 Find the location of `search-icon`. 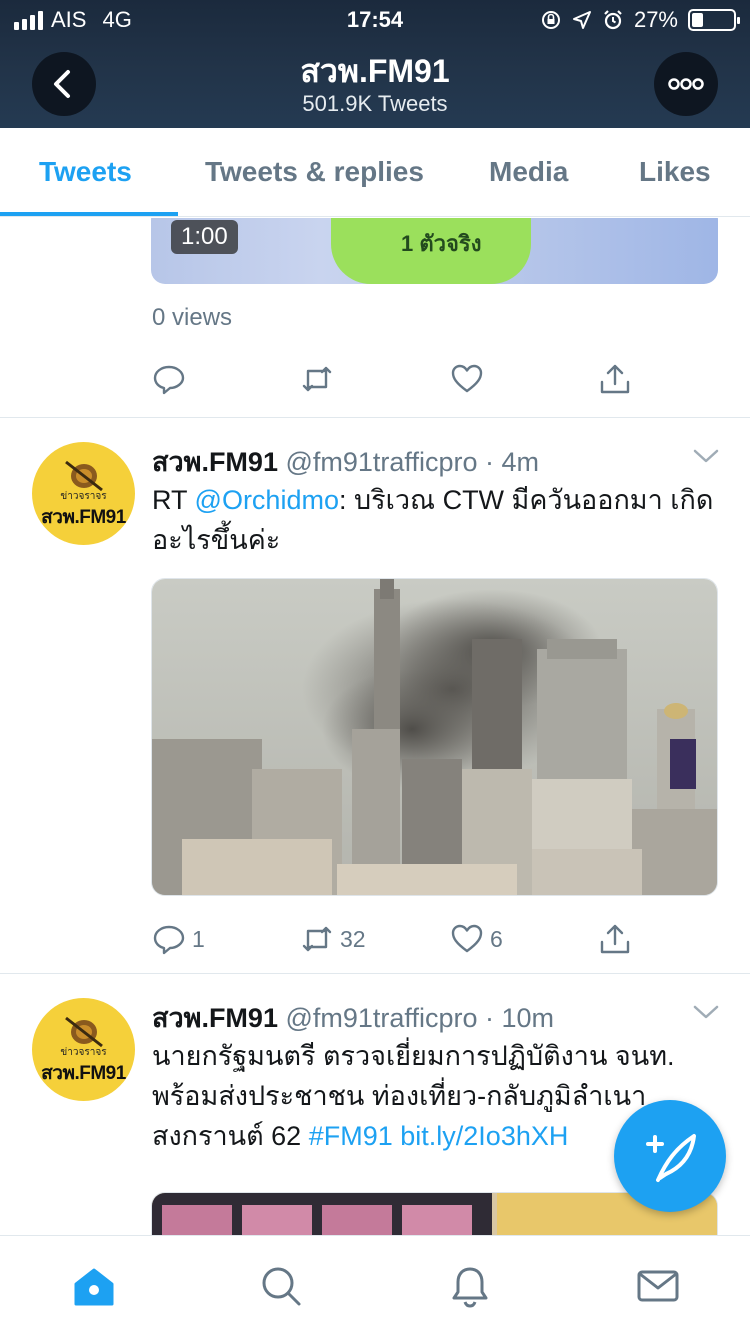

search-icon is located at coordinates (281, 1286).